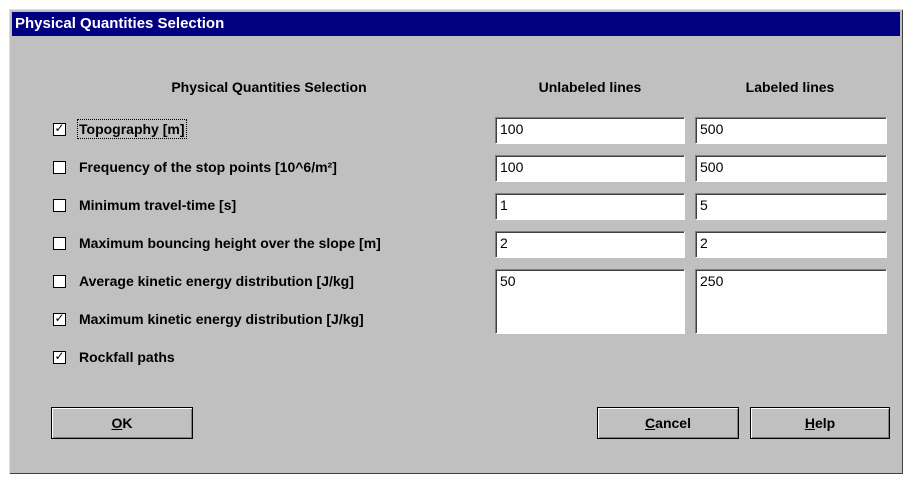 This screenshot has height=477, width=916. I want to click on title-bar: Physical Quantities Selection, so click(456, 24).